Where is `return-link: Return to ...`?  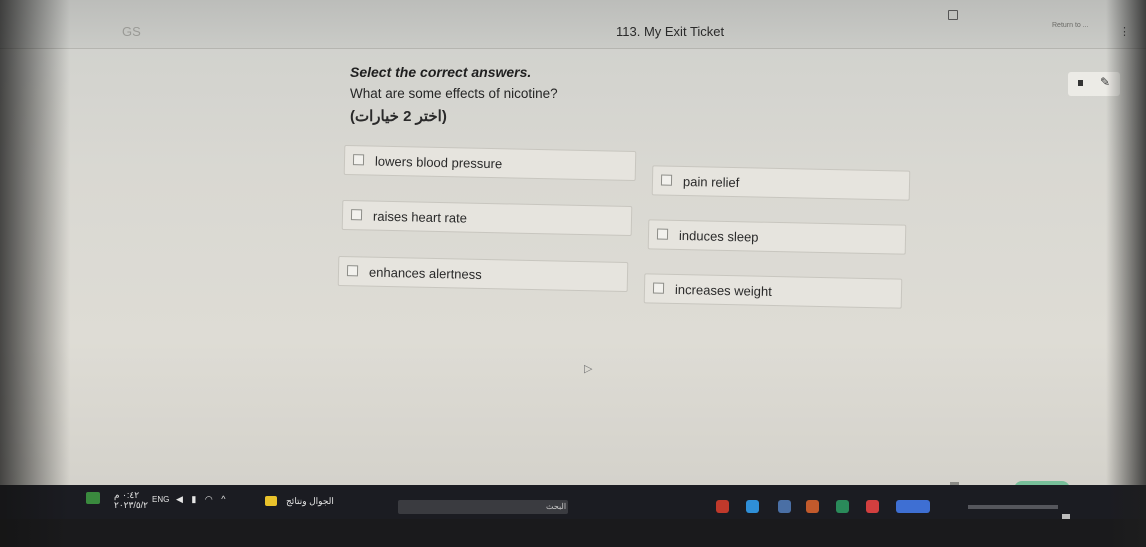
return-link: Return to ... is located at coordinates (1070, 25).